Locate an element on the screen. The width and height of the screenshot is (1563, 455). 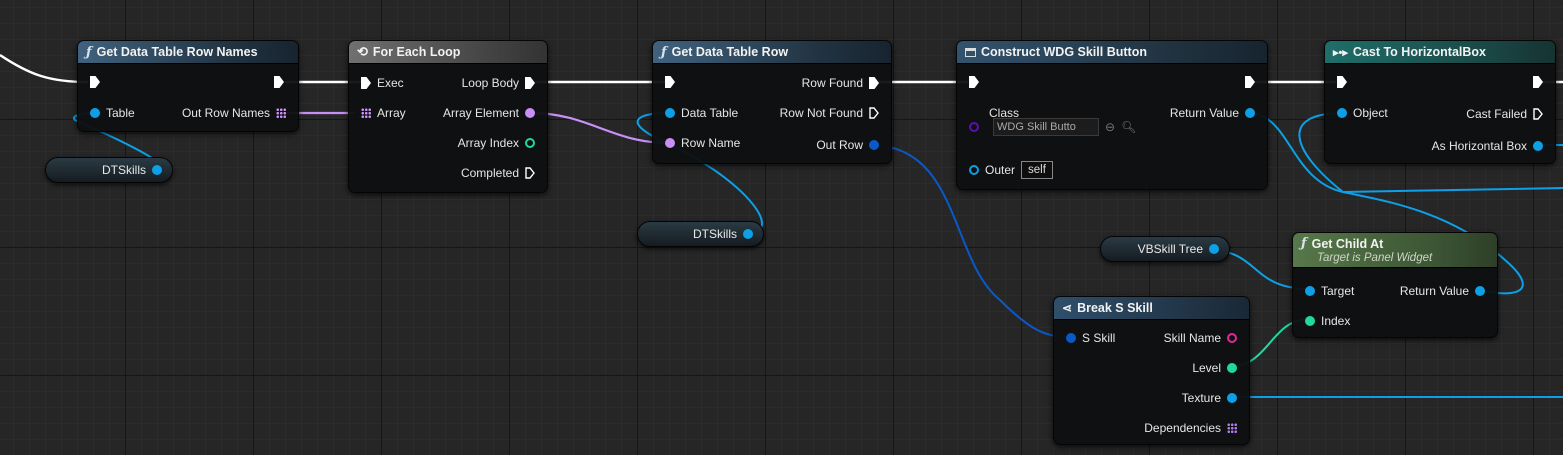
node-title: Construct WDG Skill Button is located at coordinates (1064, 52).